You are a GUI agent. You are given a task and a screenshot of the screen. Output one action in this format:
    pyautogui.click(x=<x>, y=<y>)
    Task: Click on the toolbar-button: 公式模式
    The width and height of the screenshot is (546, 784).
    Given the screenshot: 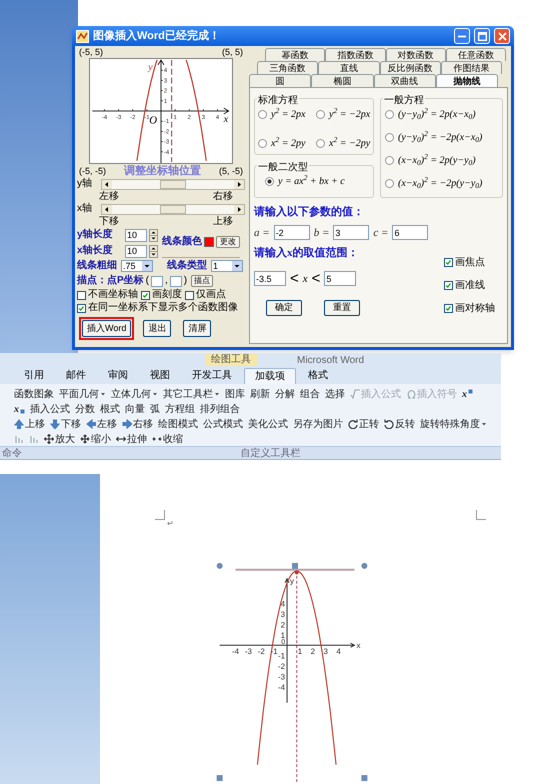 What is the action you would take?
    pyautogui.click(x=223, y=424)
    